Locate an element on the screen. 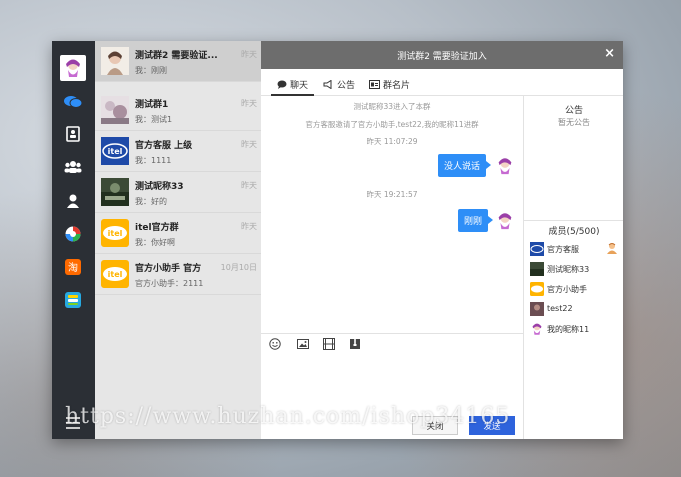  tab-notice: 公告 is located at coordinates (339, 84).